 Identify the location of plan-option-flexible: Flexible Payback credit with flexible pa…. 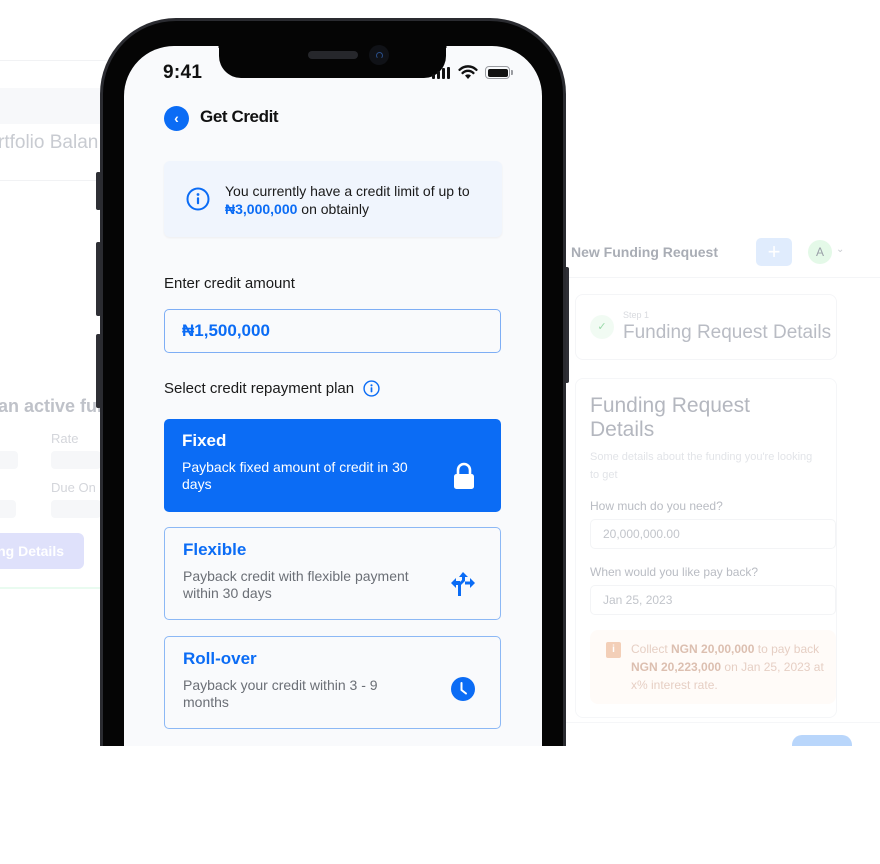
(332, 573).